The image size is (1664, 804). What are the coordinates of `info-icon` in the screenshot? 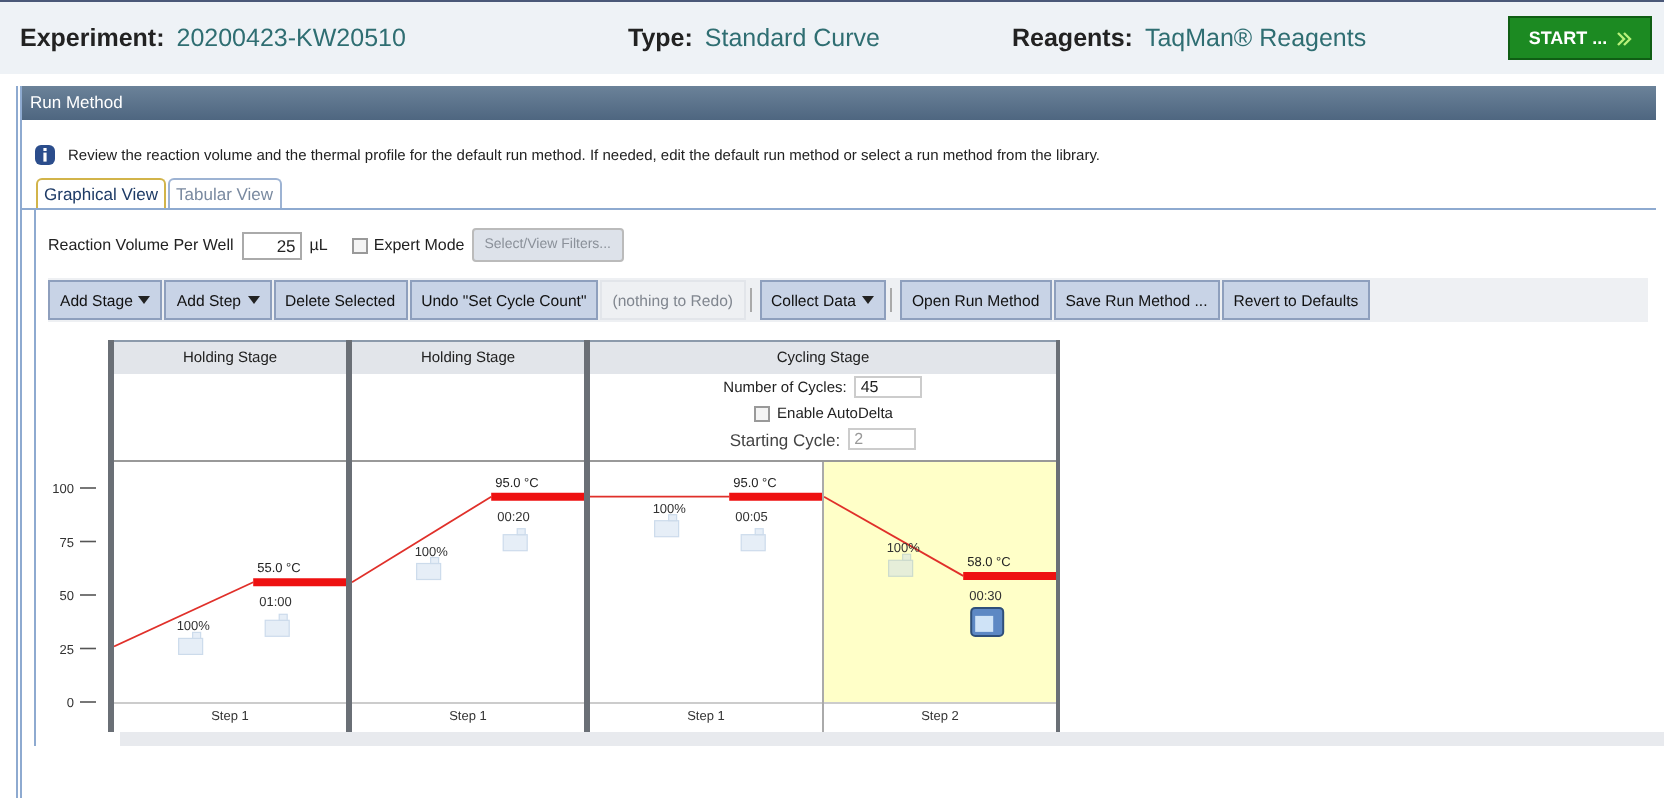 It's located at (45, 155).